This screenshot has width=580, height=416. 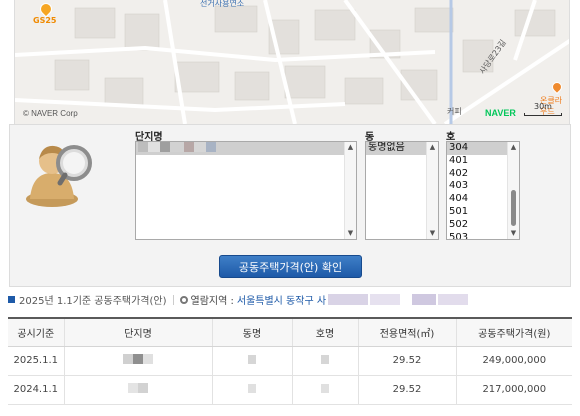 I want to click on complex-scrollbar: ▲ ▼, so click(x=350, y=190).